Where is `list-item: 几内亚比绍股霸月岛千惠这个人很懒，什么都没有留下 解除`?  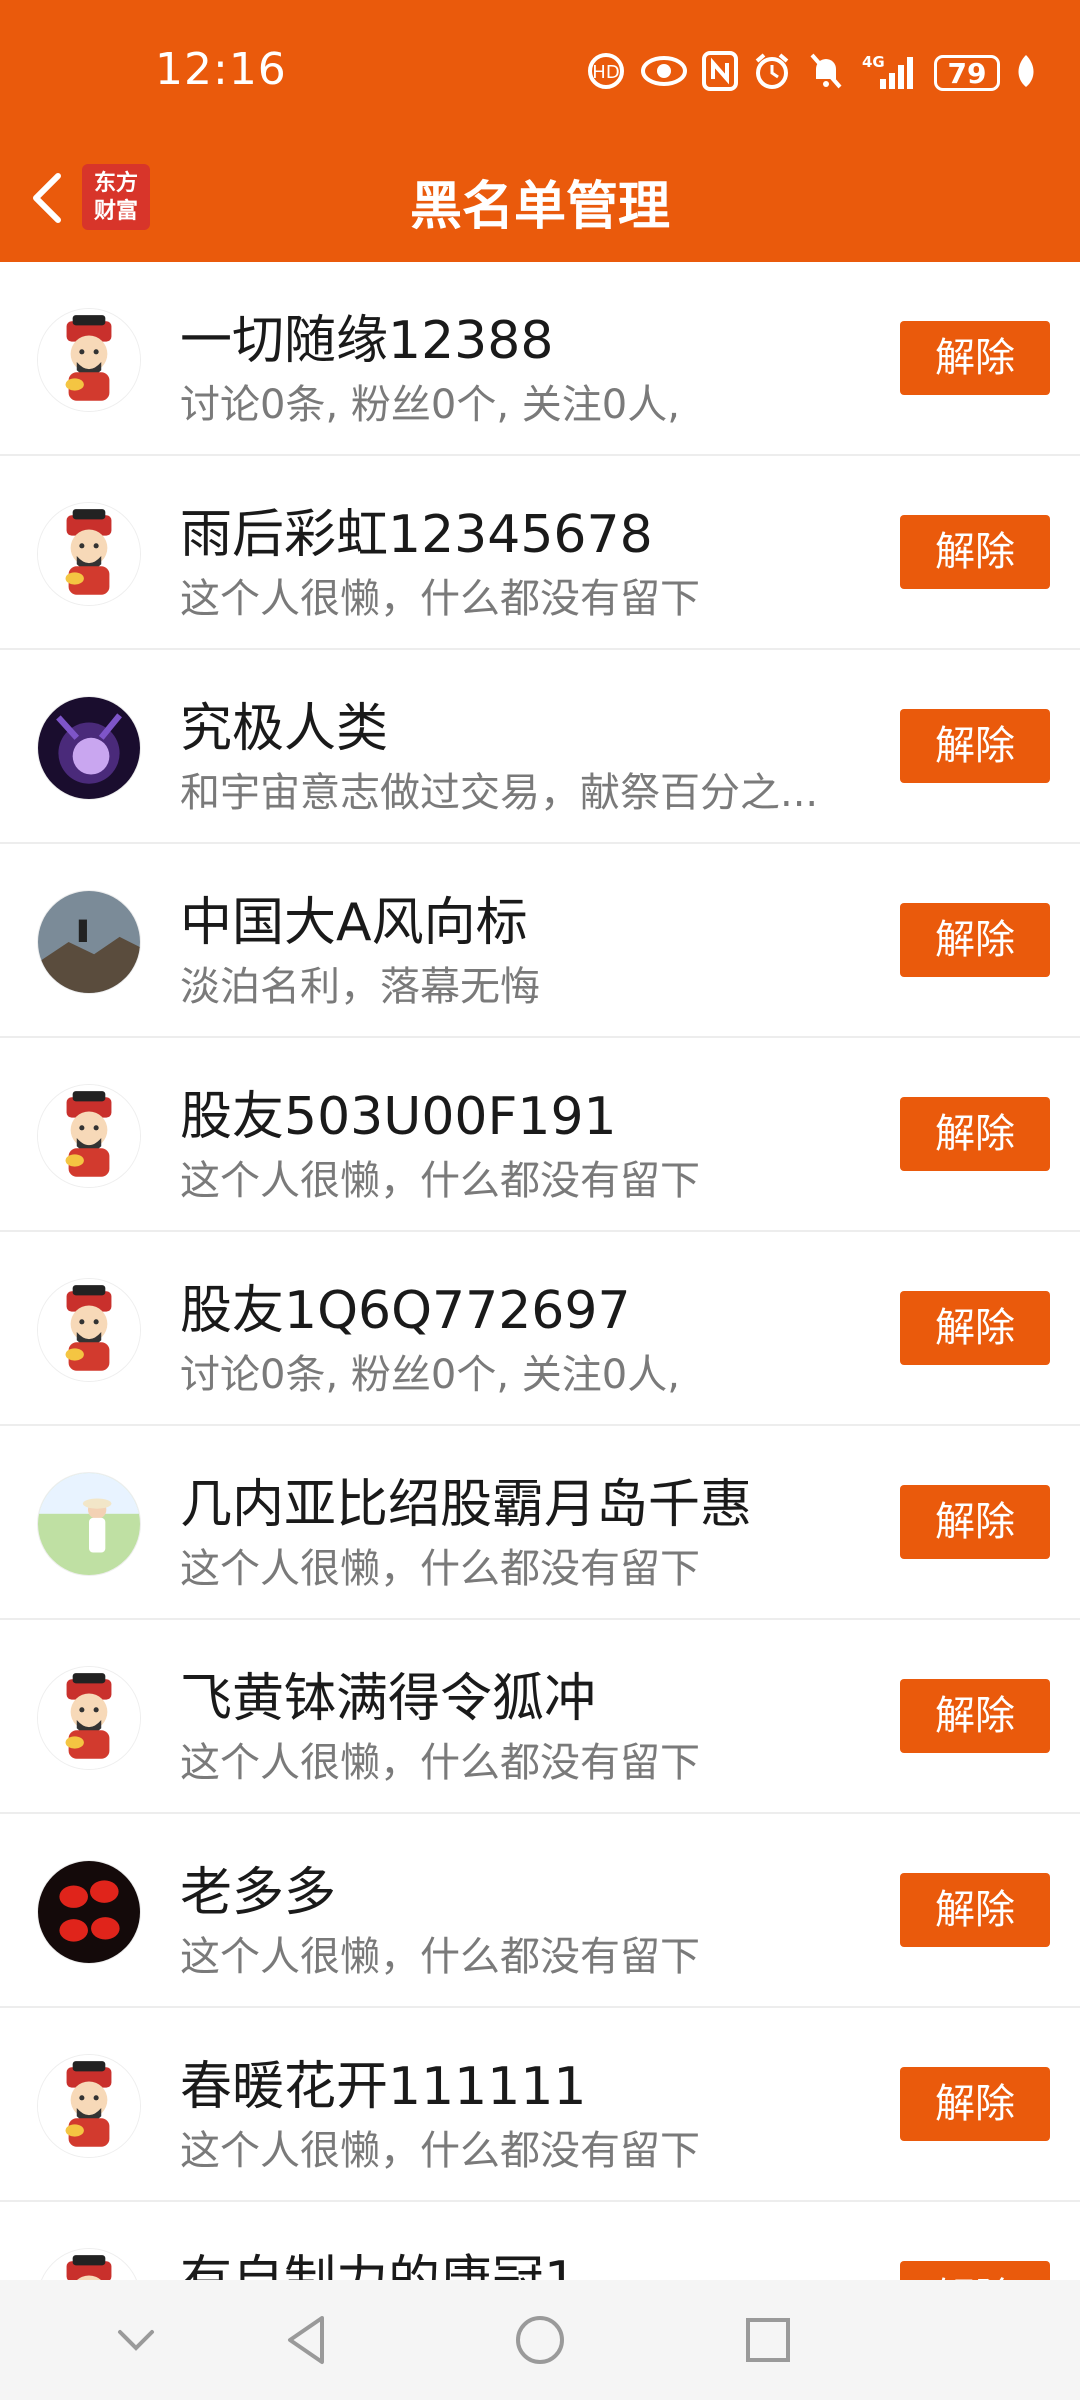 list-item: 几内亚比绍股霸月岛千惠这个人很懒，什么都没有留下 解除 is located at coordinates (540, 1523).